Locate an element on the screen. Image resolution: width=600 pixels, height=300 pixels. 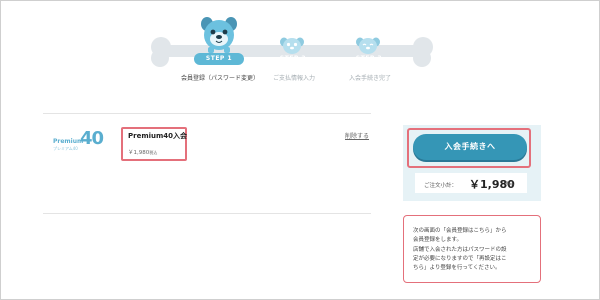
product-logo-number: 40 is located at coordinates (92, 138).